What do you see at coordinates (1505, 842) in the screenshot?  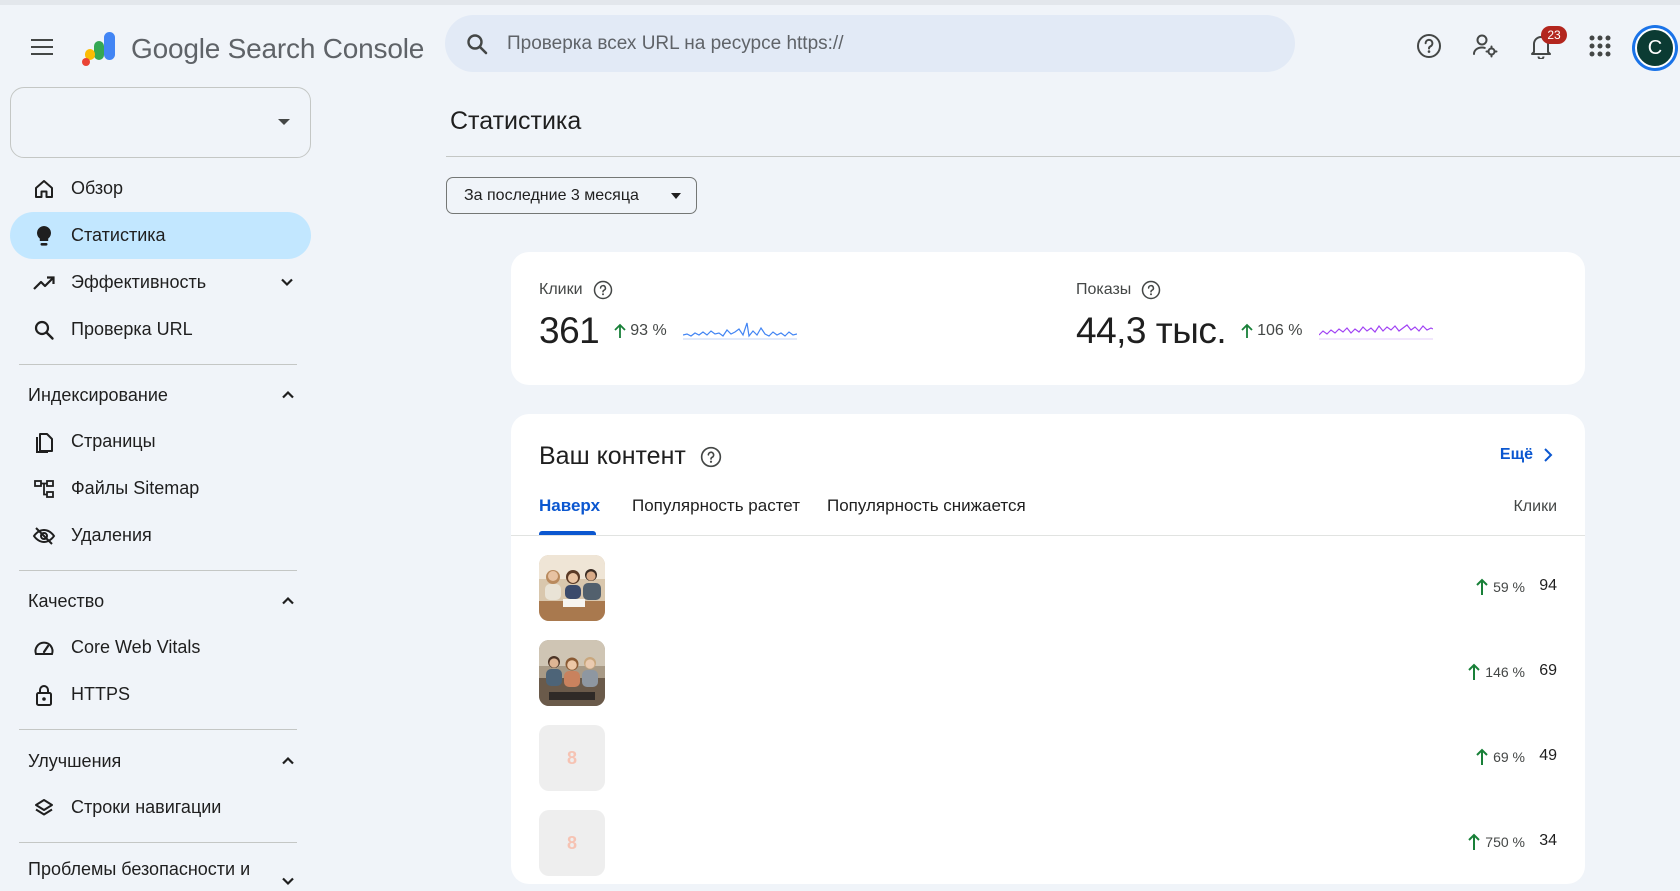 I see `row-change-value: 750 %` at bounding box center [1505, 842].